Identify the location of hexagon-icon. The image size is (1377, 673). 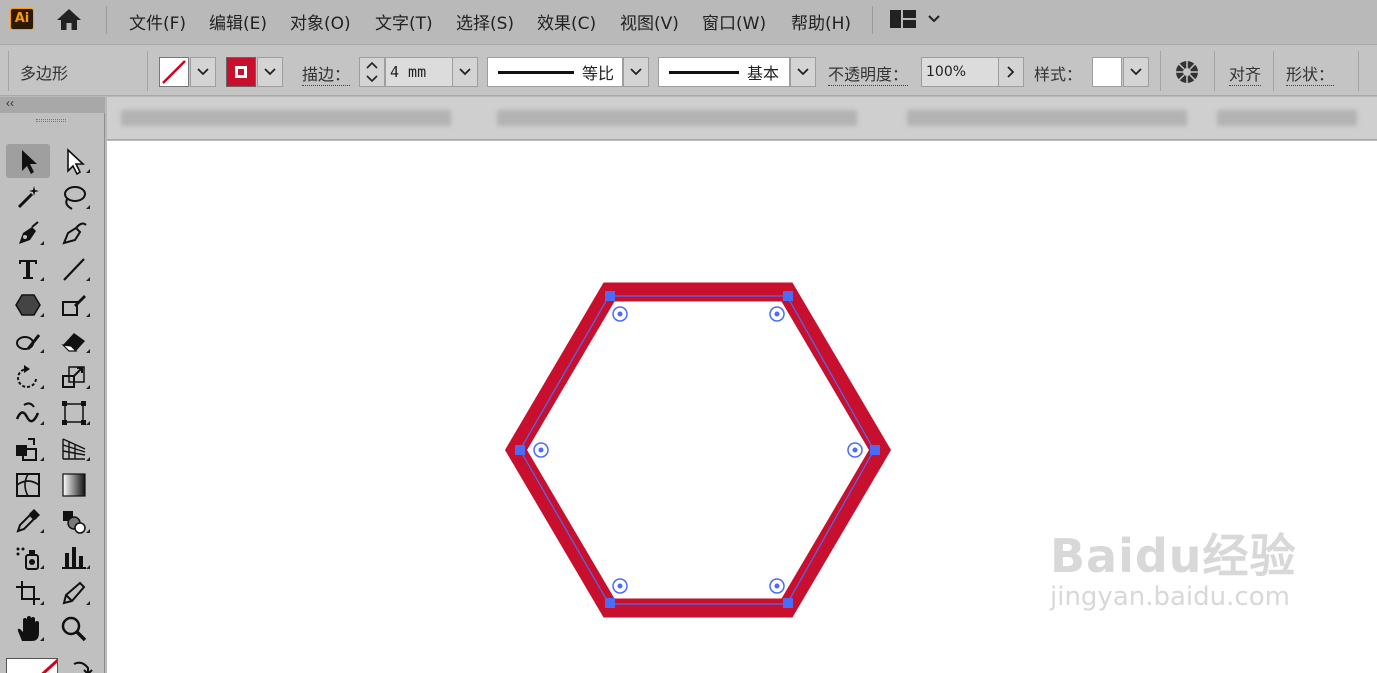
(28, 305).